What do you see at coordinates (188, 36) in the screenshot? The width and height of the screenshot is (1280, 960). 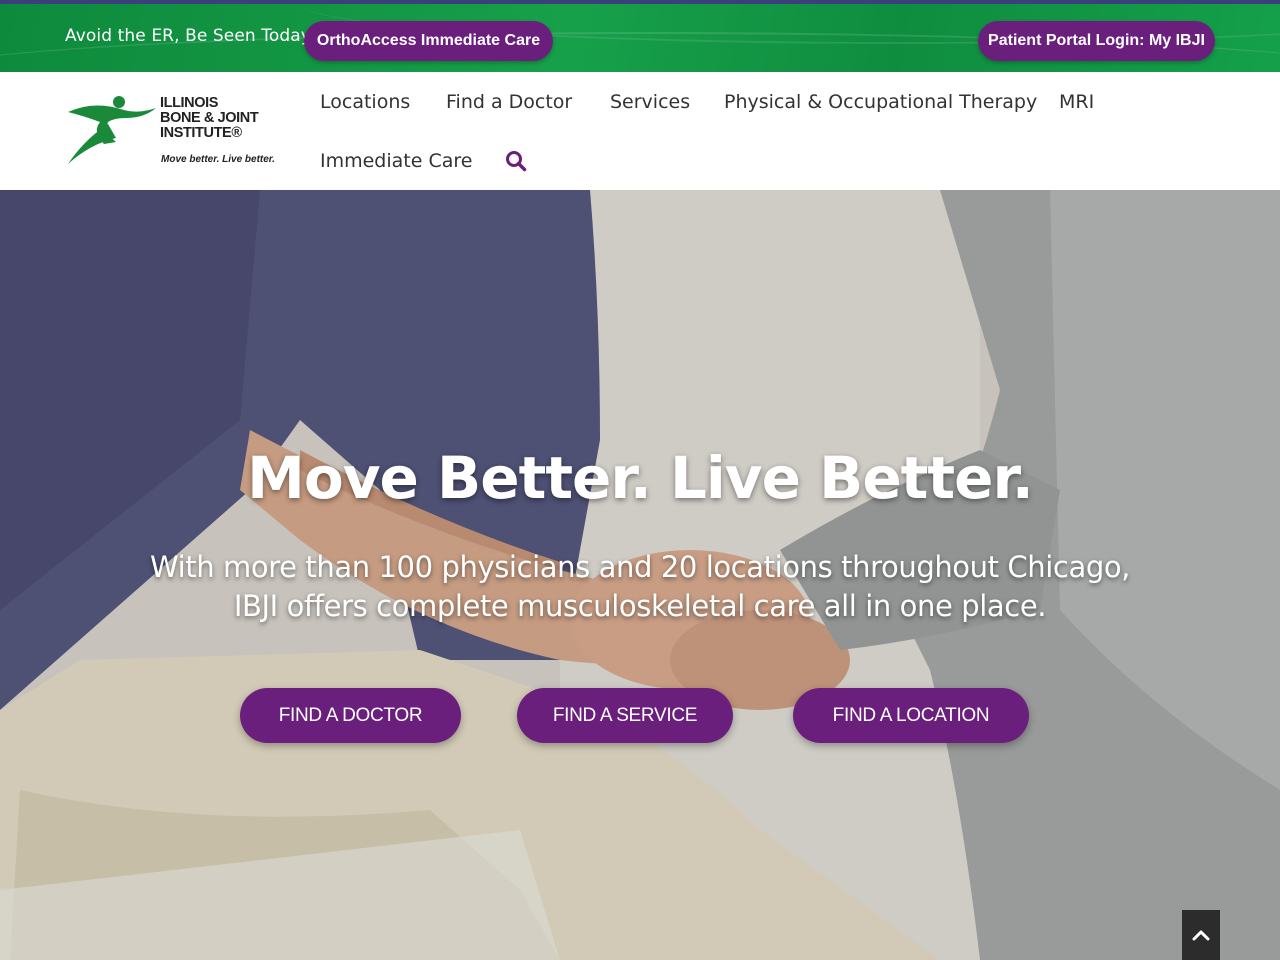 I see `er-tagline: Avoid the ER, Be Seen Today` at bounding box center [188, 36].